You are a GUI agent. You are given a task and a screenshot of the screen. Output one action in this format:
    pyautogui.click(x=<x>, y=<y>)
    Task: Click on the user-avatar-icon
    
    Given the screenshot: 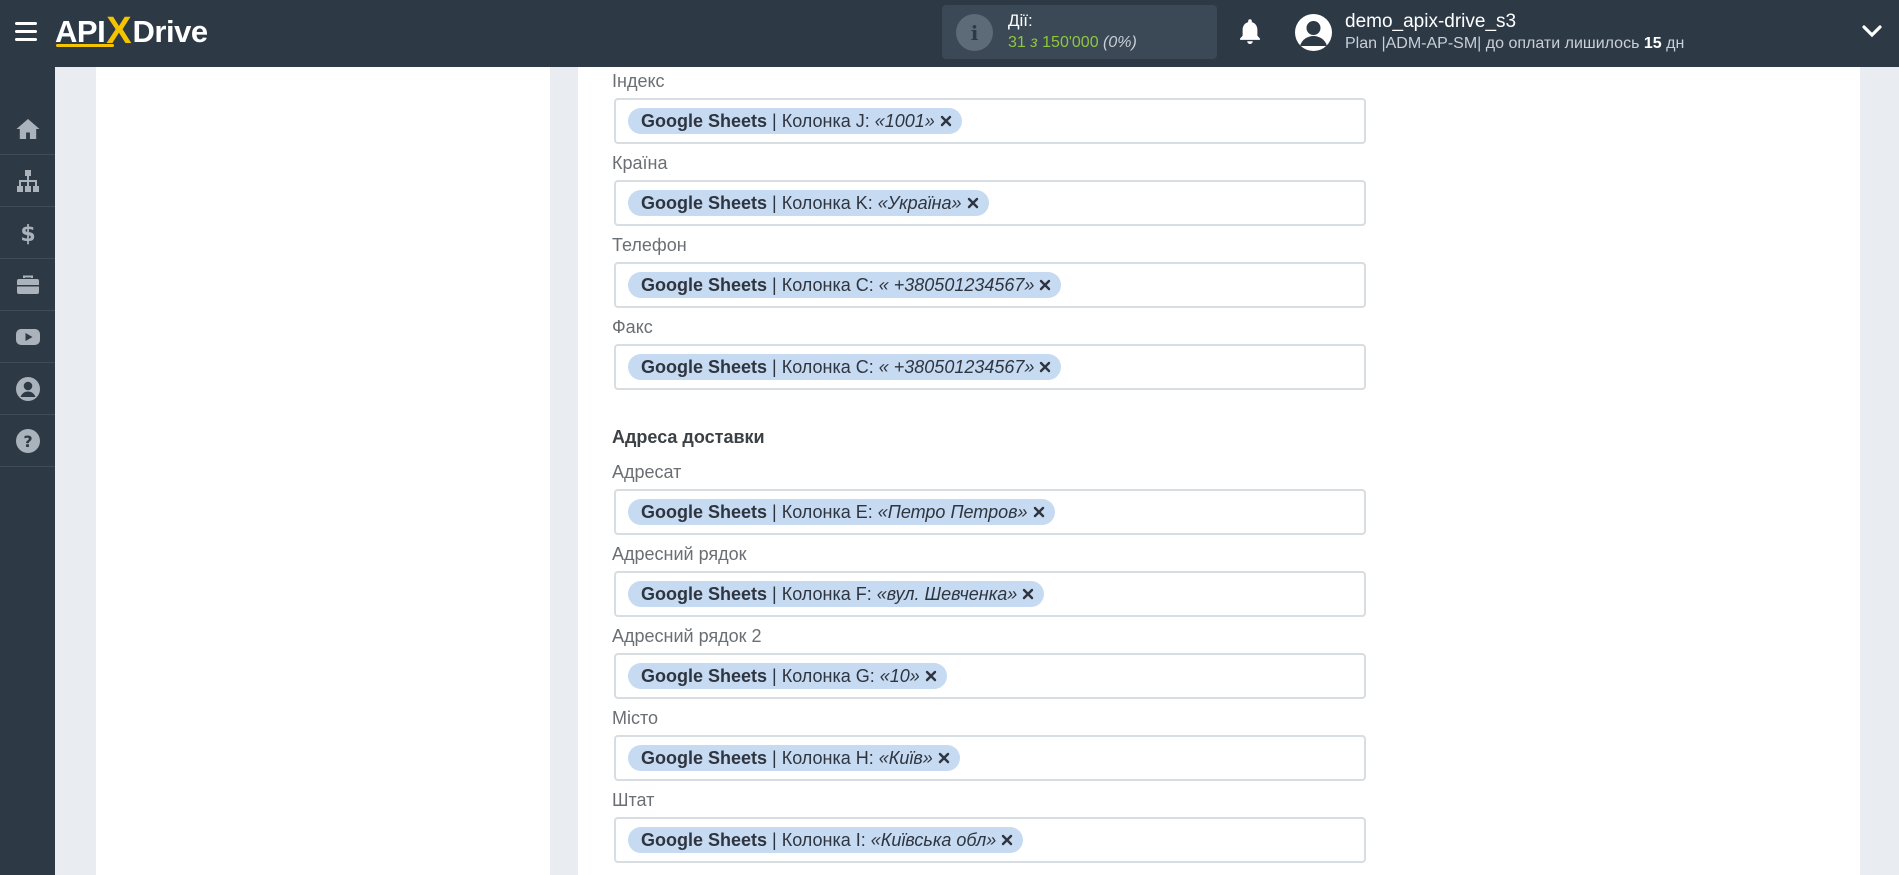 What is the action you would take?
    pyautogui.click(x=1313, y=33)
    